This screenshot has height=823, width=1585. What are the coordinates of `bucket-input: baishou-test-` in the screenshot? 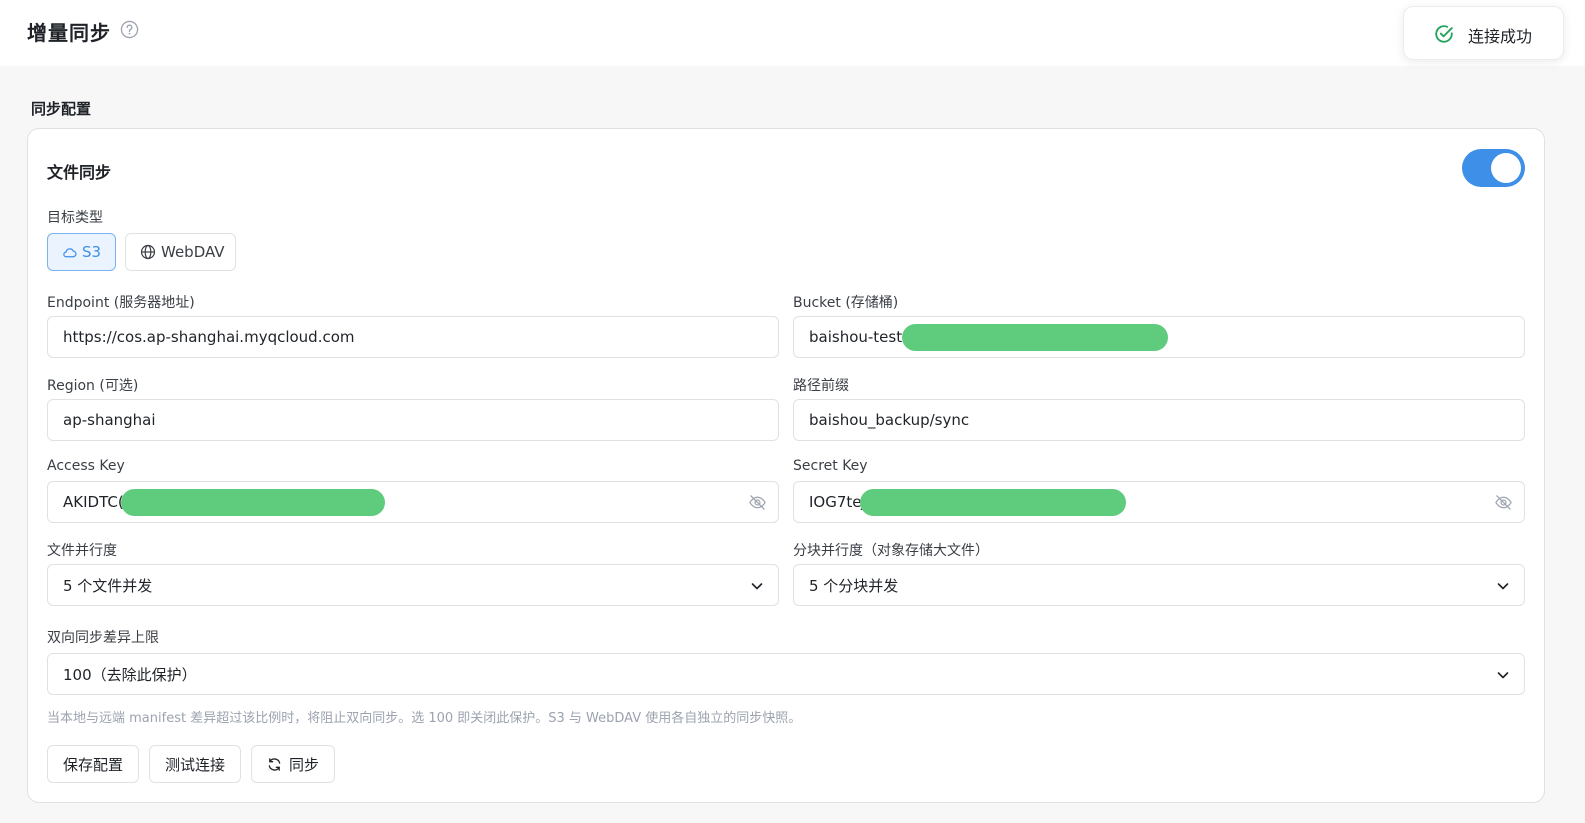 It's located at (1159, 337).